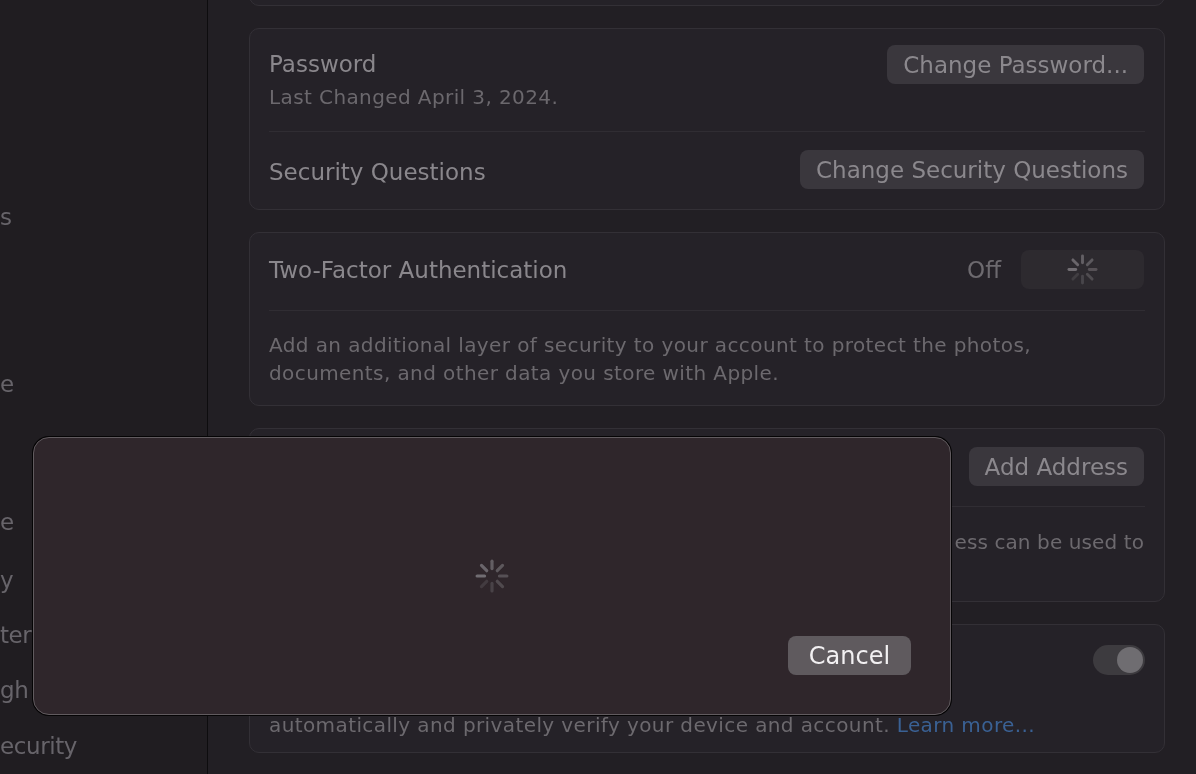 The width and height of the screenshot is (1196, 774). I want to click on action-button: Change Security Questions, so click(972, 169).